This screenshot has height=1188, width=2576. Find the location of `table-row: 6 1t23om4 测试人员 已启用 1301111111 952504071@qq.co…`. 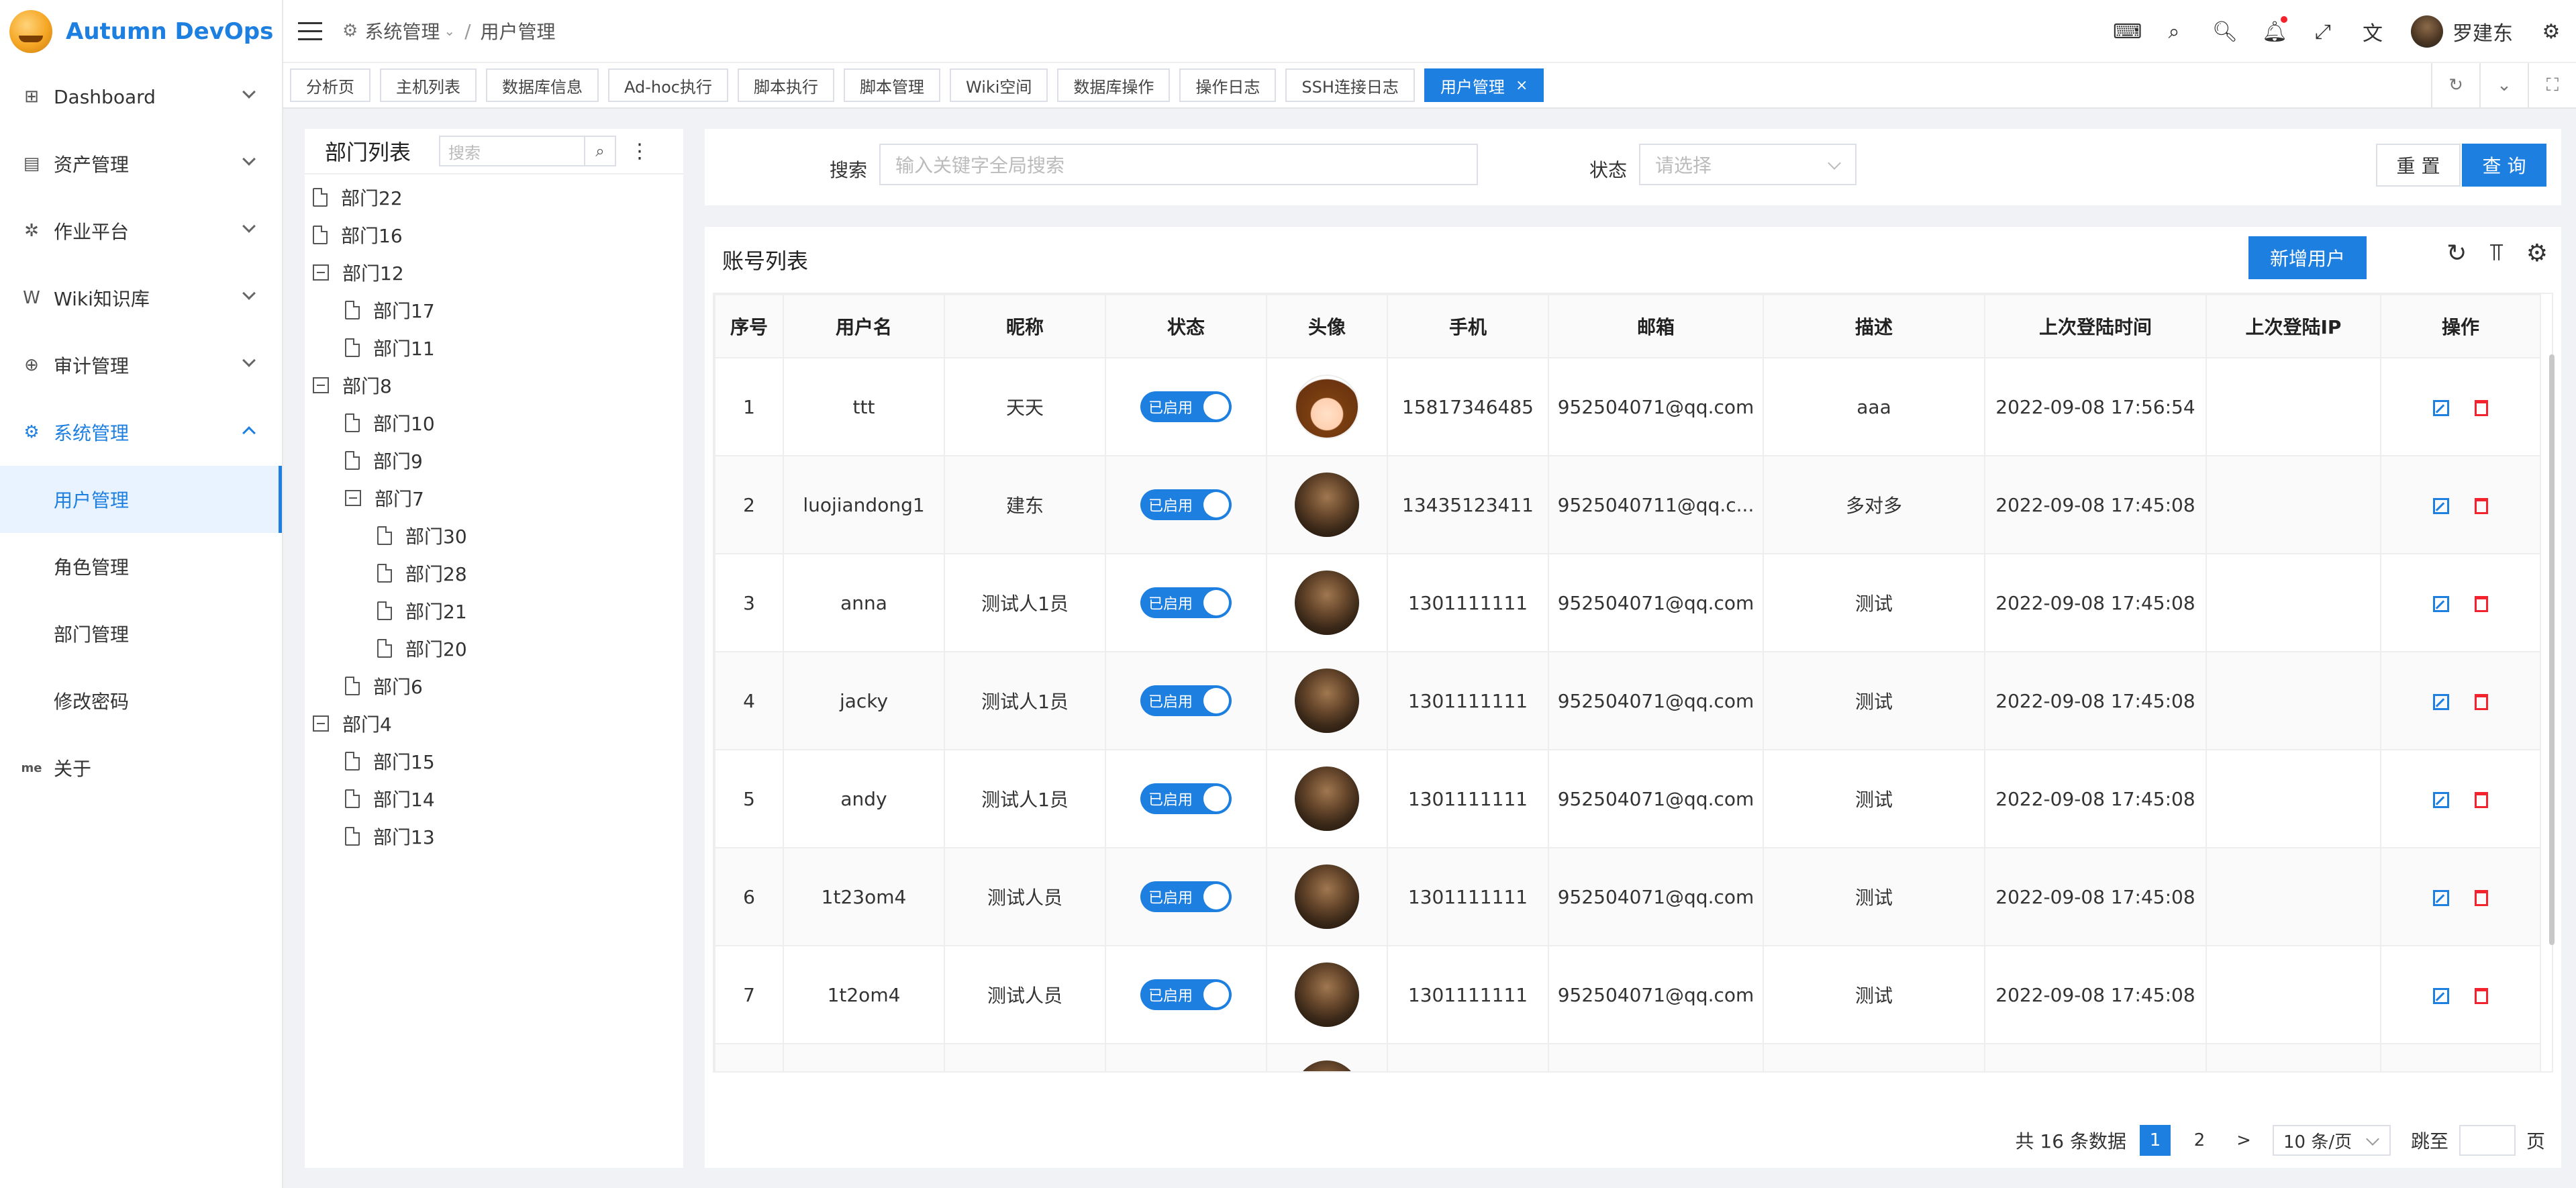

table-row: 6 1t23om4 测试人员 已启用 1301111111 952504071@qq.co… is located at coordinates (1627, 896).